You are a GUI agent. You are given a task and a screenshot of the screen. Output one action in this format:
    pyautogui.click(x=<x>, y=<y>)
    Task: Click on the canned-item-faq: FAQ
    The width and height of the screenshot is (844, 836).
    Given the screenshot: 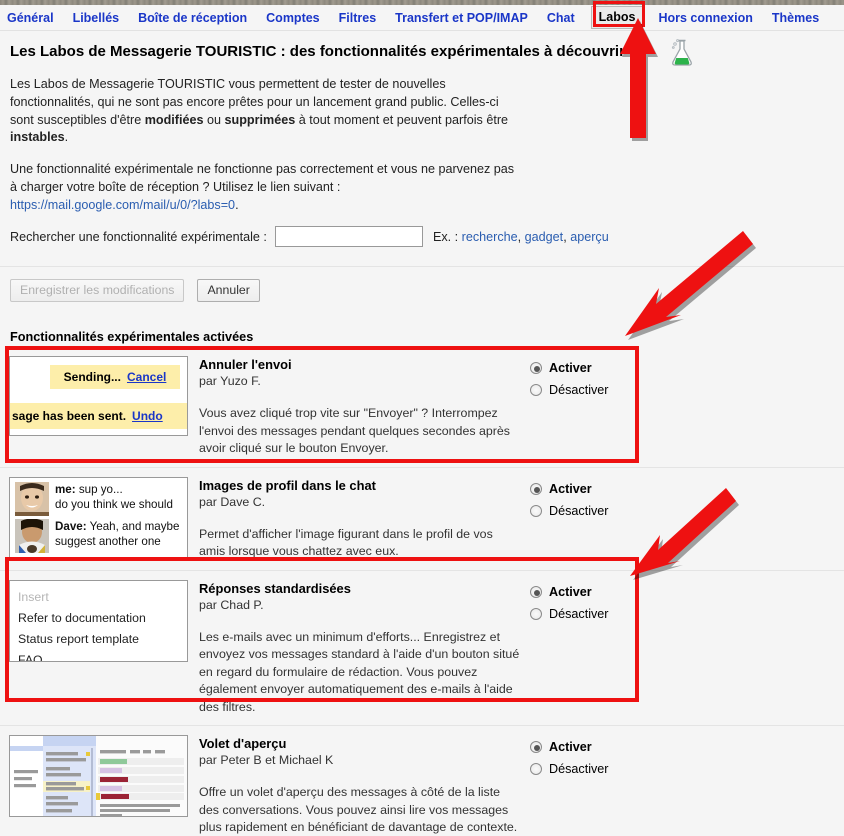 What is the action you would take?
    pyautogui.click(x=30, y=657)
    